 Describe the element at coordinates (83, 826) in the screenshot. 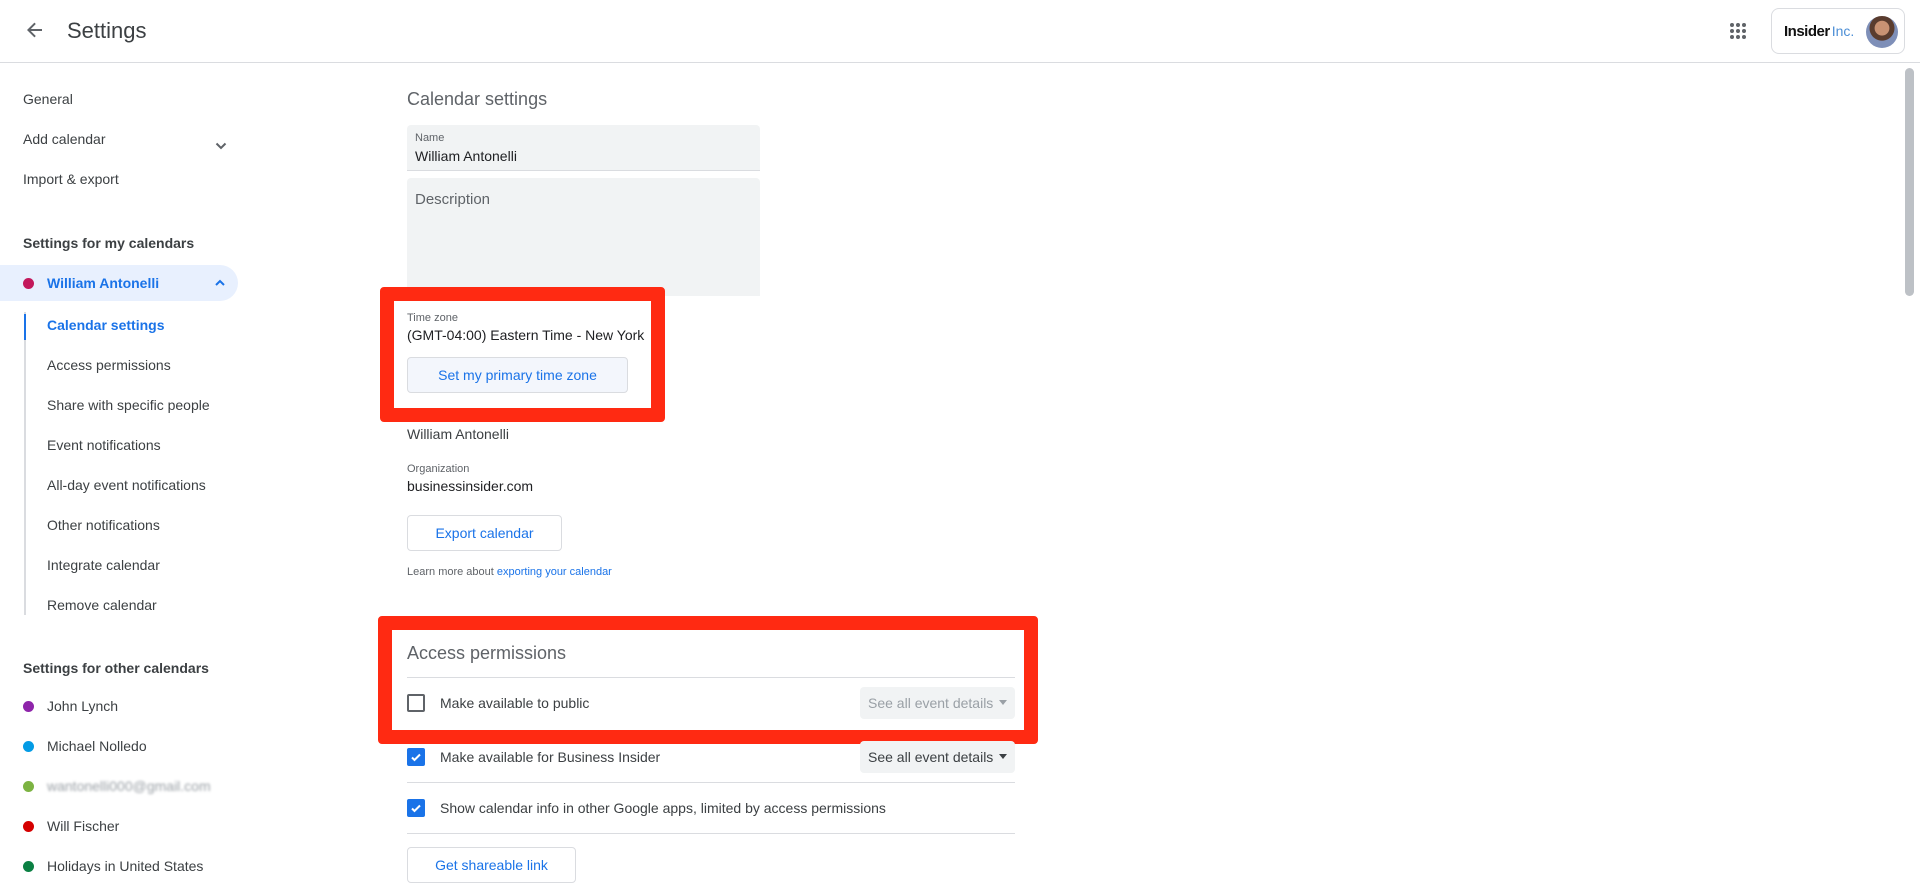

I see `sidebar-item-label: Will Fischer` at that location.